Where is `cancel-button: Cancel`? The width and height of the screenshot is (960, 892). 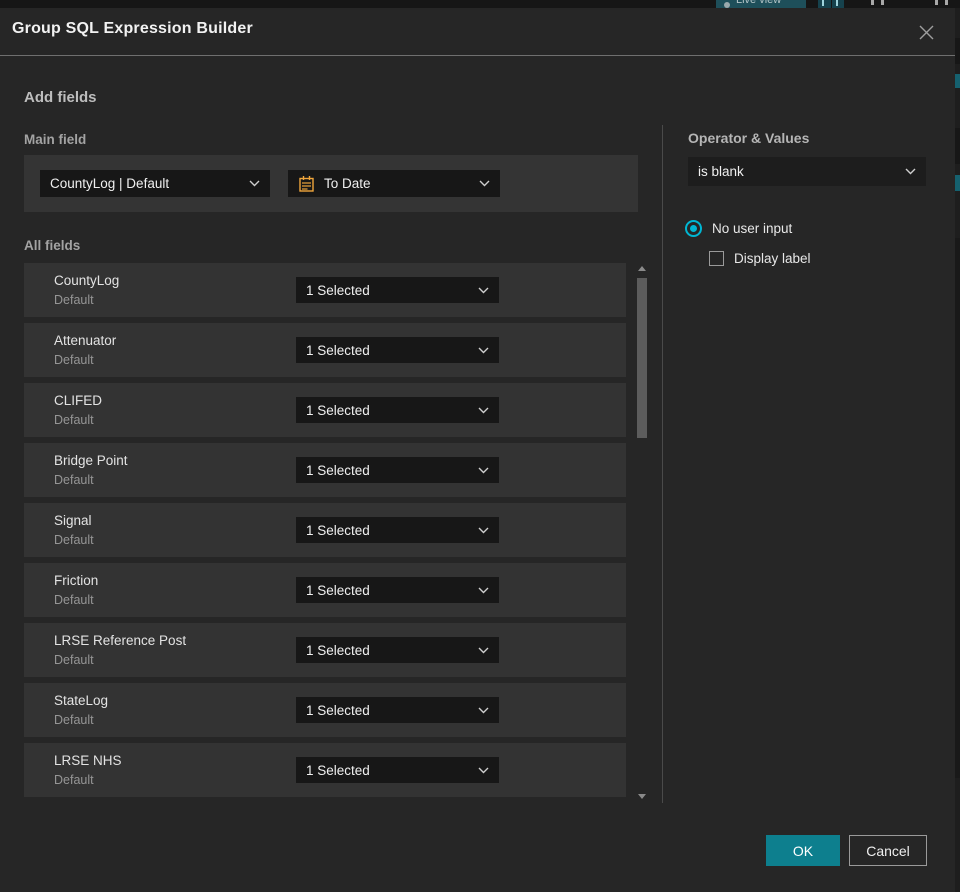 cancel-button: Cancel is located at coordinates (888, 850).